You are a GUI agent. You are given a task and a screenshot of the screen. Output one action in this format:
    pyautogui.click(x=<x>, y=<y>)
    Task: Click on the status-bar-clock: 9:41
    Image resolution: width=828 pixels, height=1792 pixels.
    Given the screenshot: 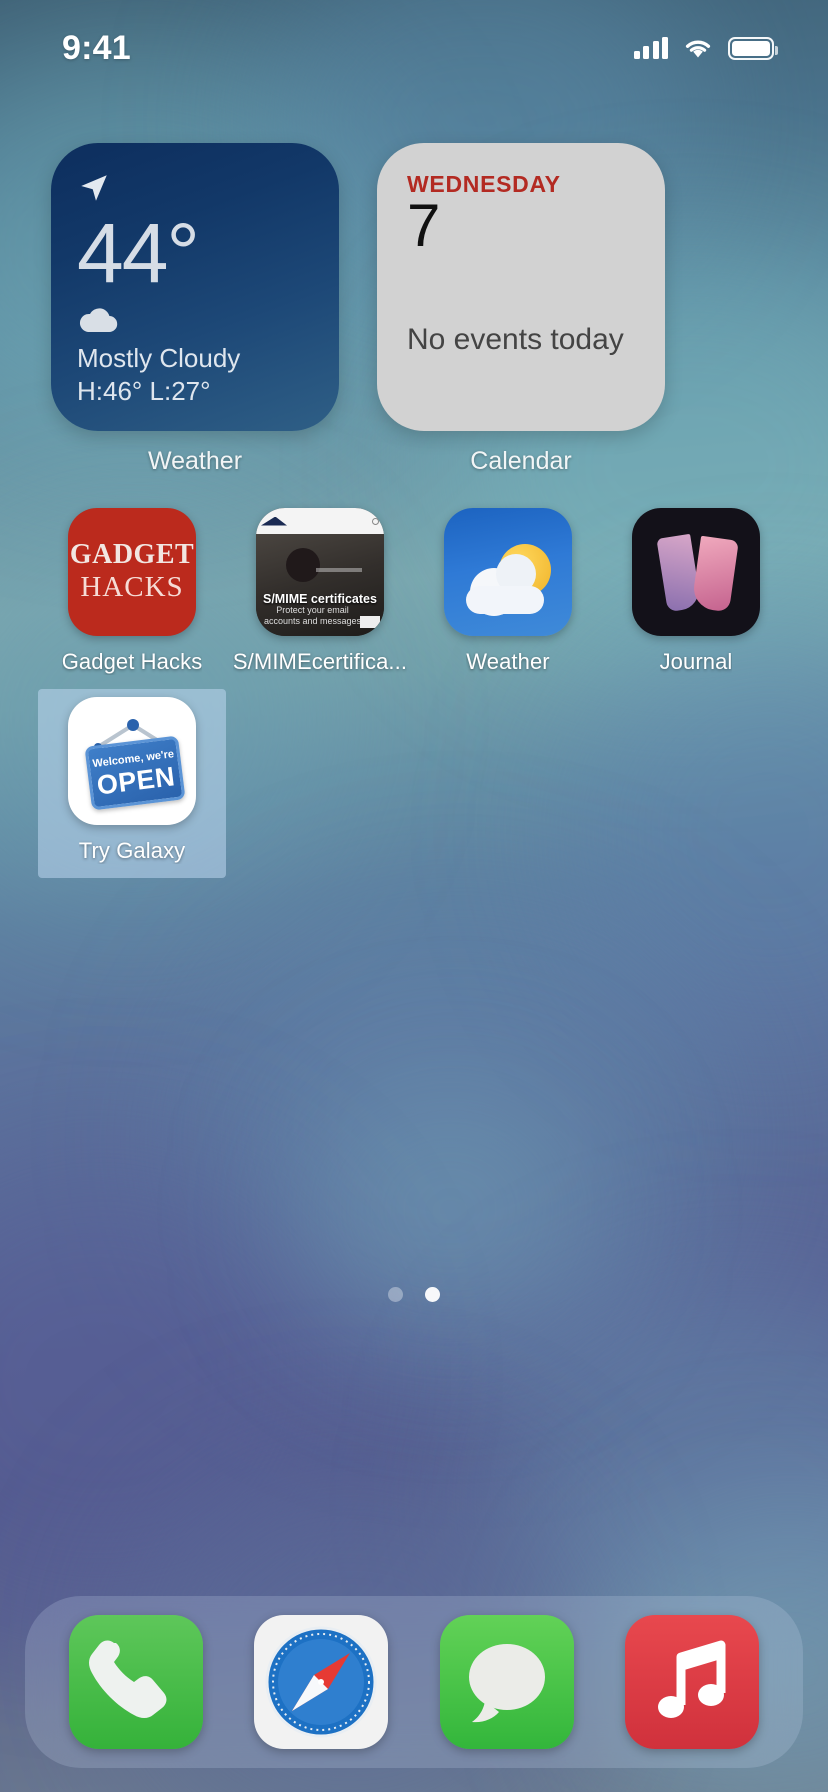 What is the action you would take?
    pyautogui.click(x=96, y=47)
    